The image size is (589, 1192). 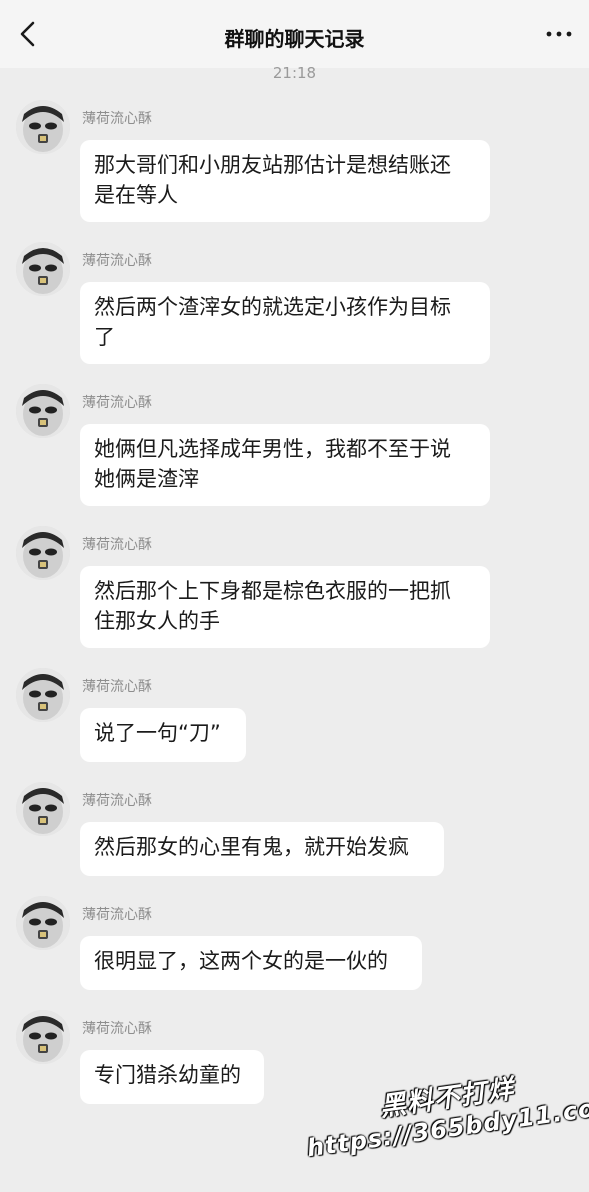 I want to click on message-text-line: 那大哥们和小朋友站那估计是想结账还, so click(x=272, y=165).